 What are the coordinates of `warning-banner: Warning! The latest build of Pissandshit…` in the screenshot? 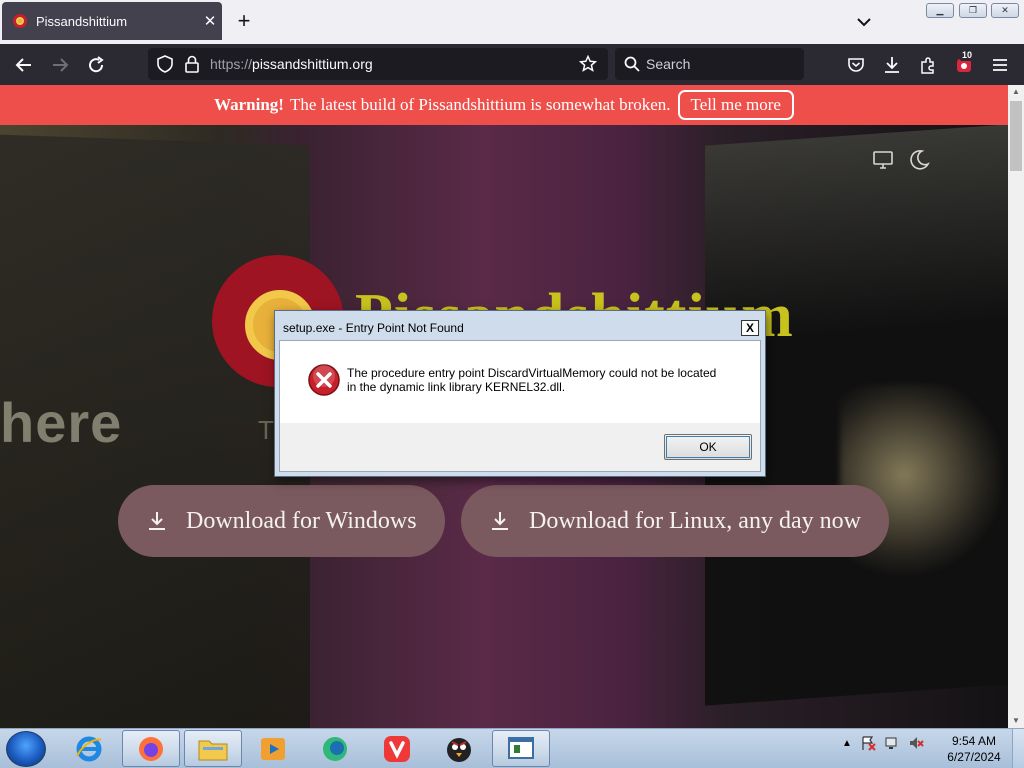 It's located at (504, 105).